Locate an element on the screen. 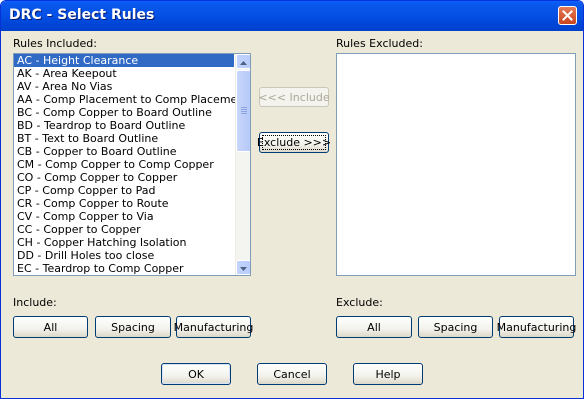  rule-list-item: CB - Copper to Board Outline is located at coordinates (124, 151).